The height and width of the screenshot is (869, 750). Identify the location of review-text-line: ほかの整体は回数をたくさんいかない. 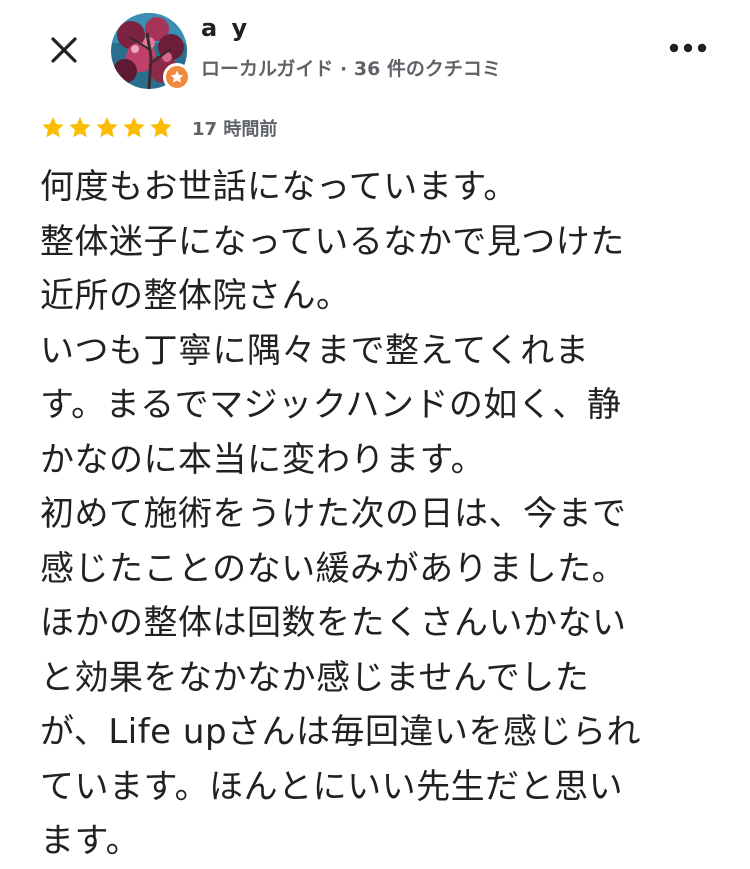
(333, 623).